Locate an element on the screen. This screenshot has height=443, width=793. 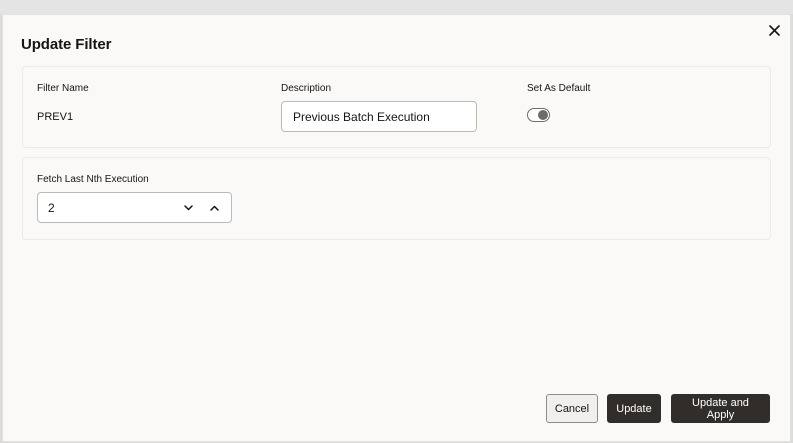
chevron-up-icon is located at coordinates (214, 208).